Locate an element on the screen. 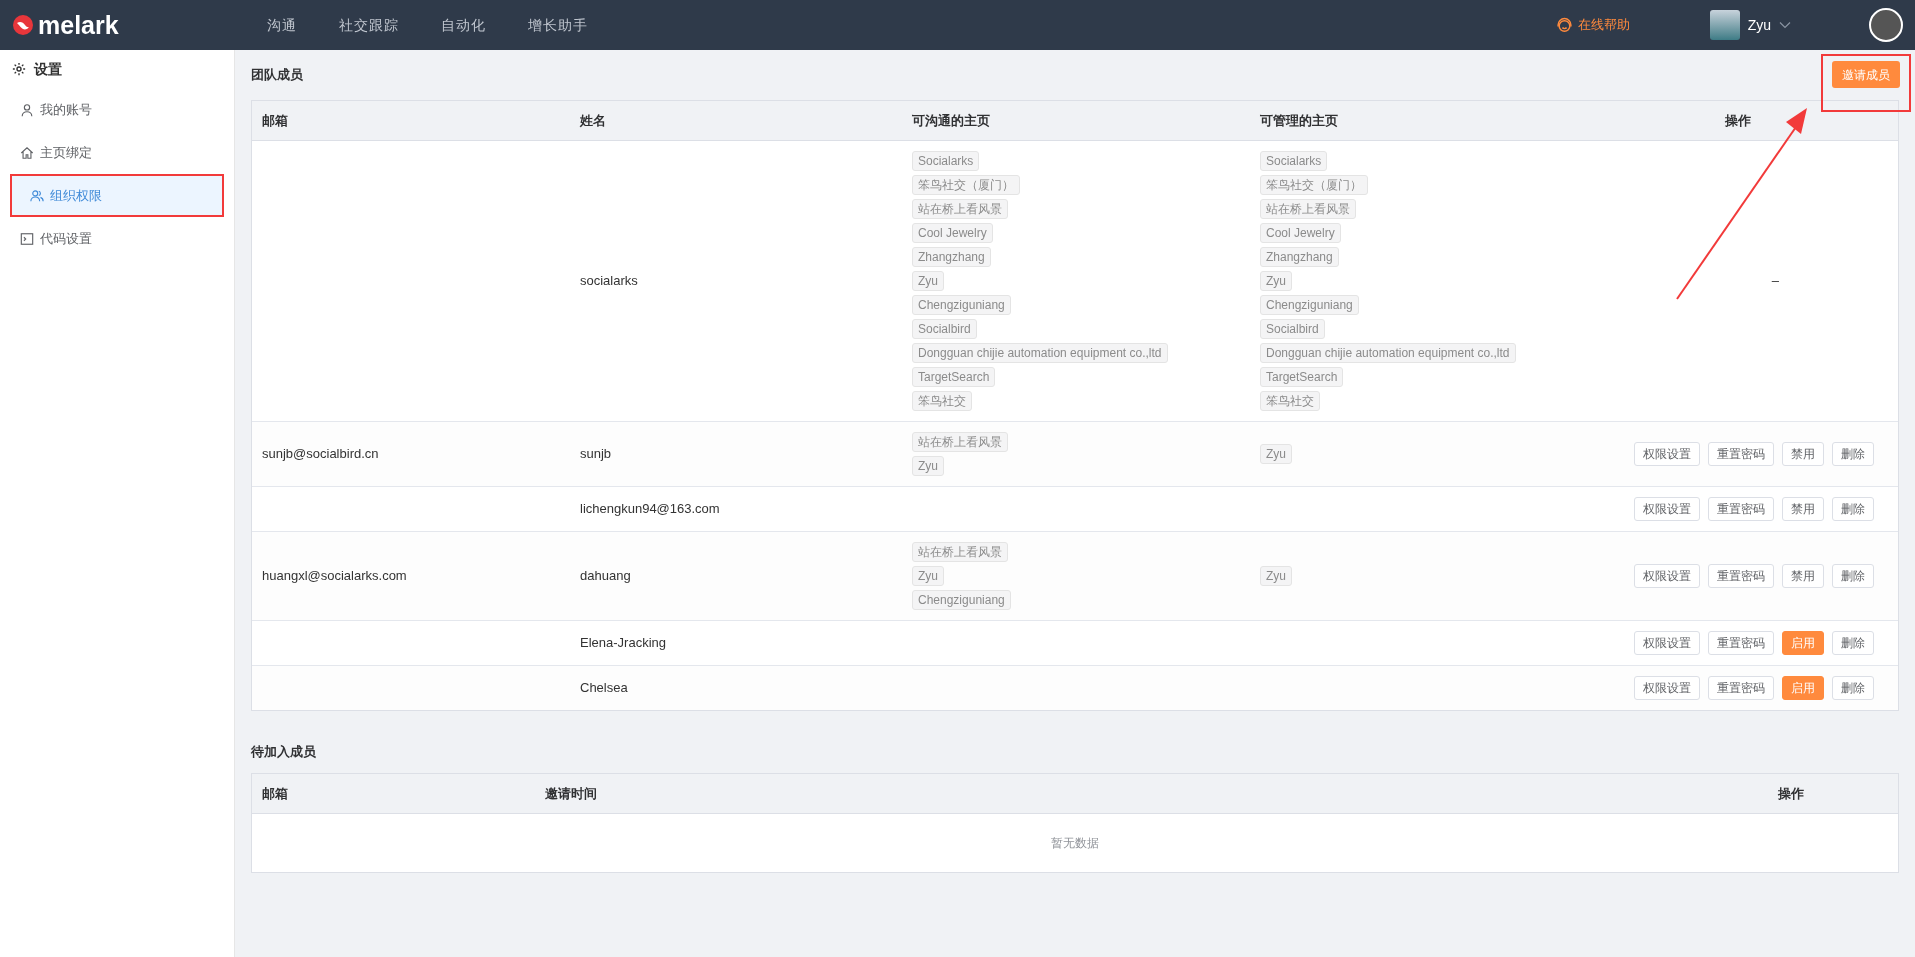 The image size is (1915, 957). settings-icon is located at coordinates (19, 69).